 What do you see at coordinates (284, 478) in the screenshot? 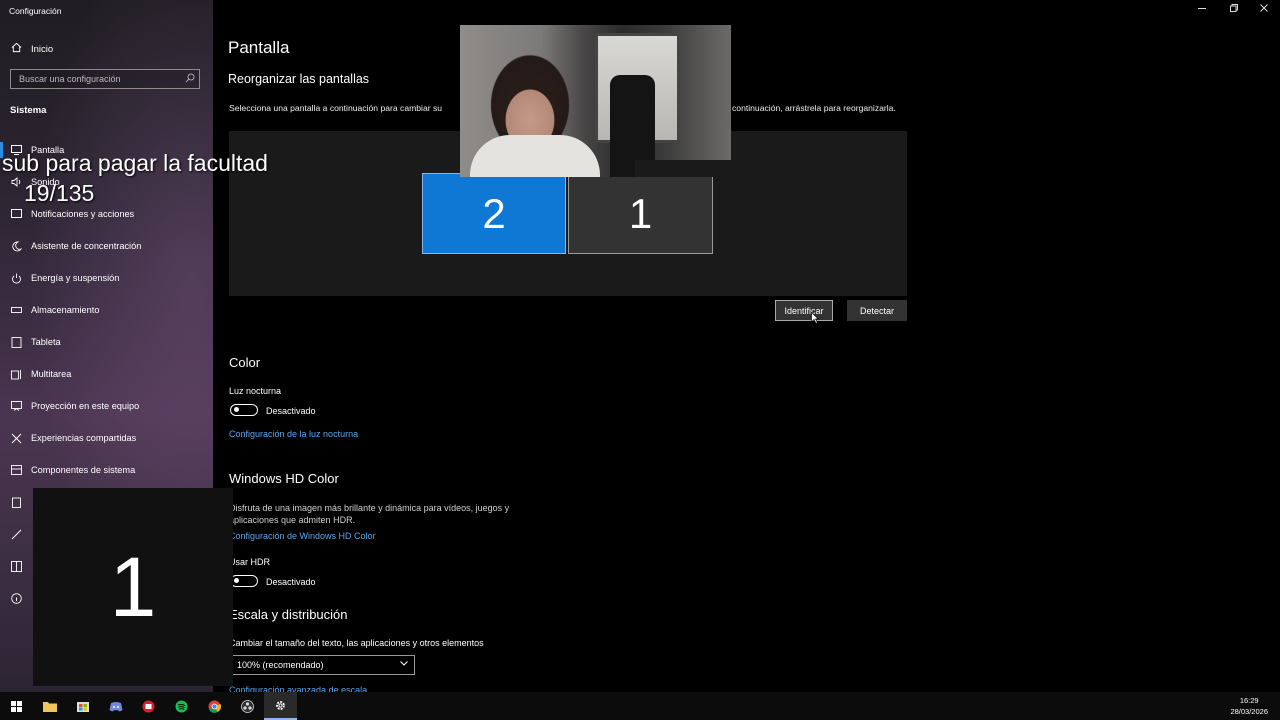
I see `hd-color-heading: Windows HD Color` at bounding box center [284, 478].